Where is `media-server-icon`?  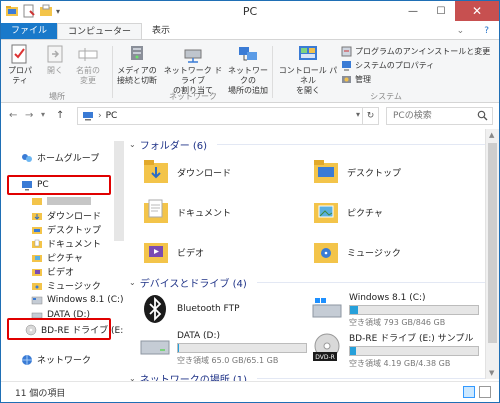 media-server-icon is located at coordinates (137, 53).